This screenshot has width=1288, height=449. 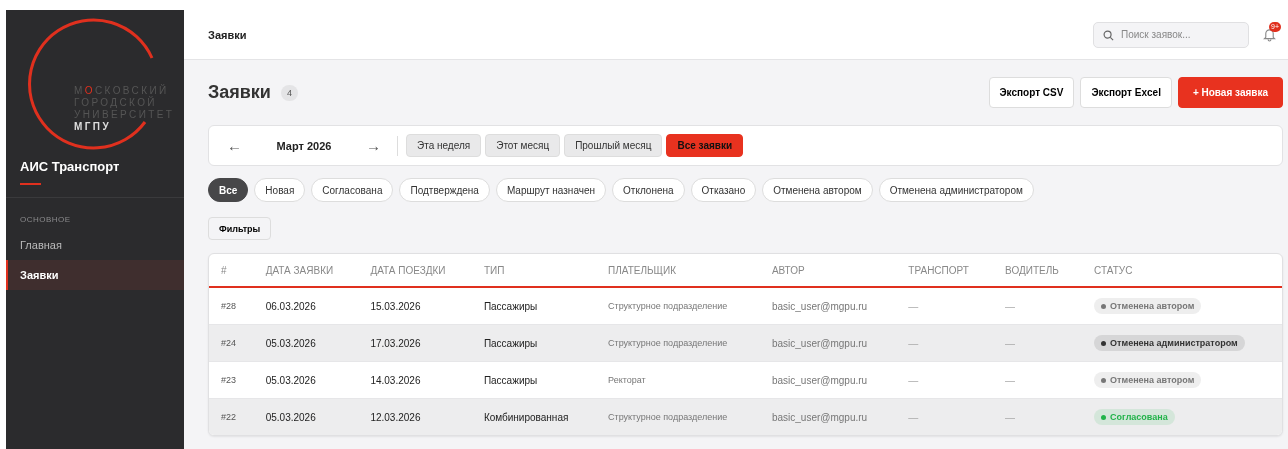 I want to click on status-badge: Согласована, so click(x=1134, y=417).